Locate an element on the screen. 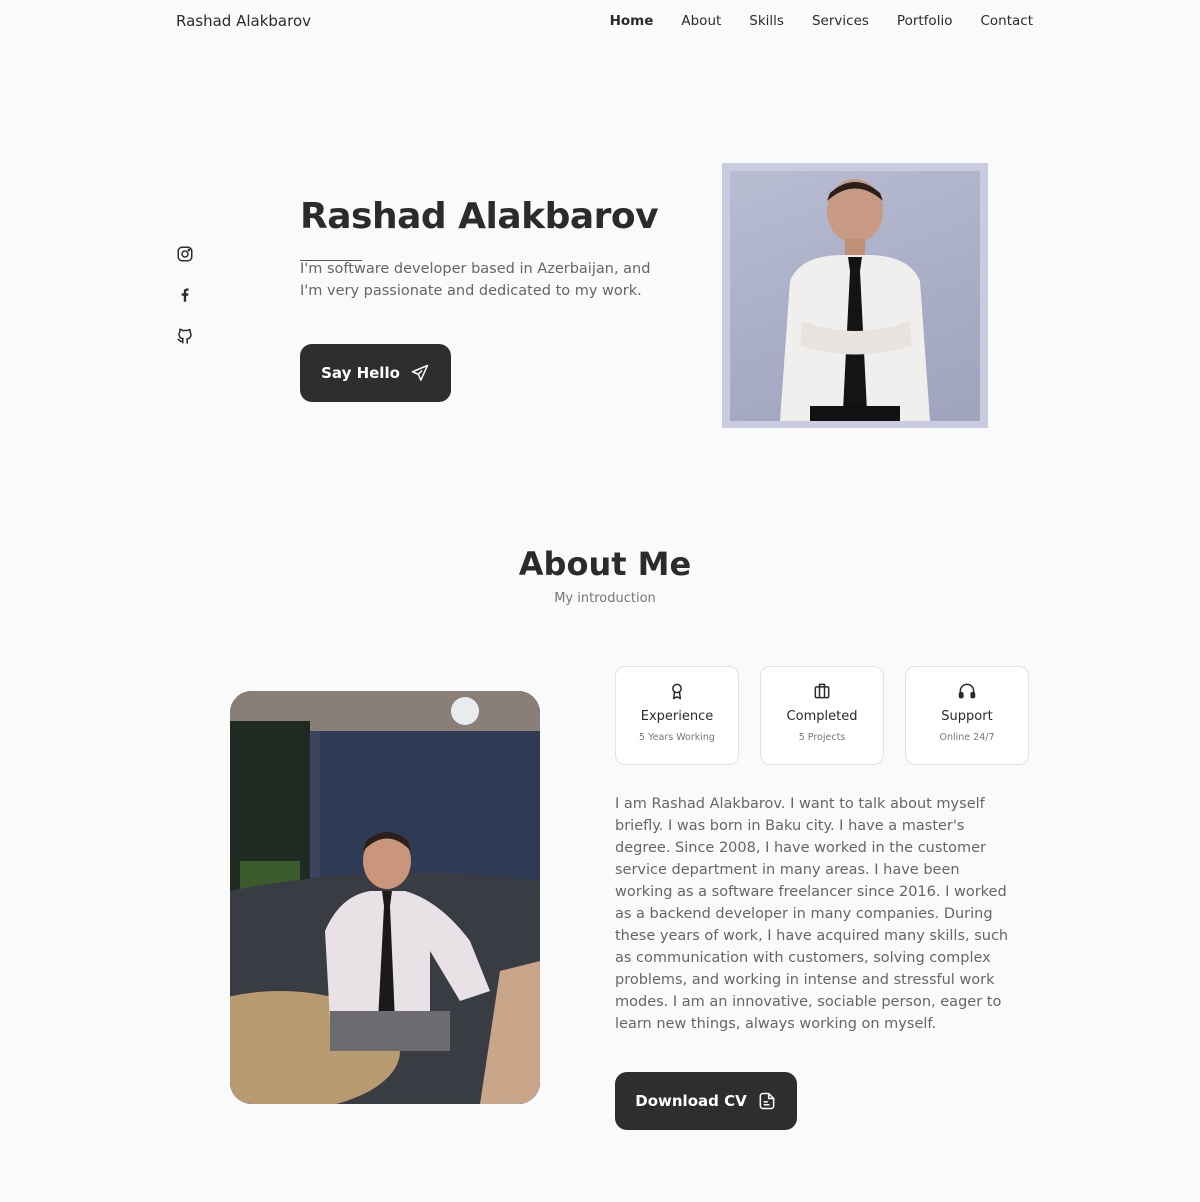 This screenshot has height=1202, width=1200. github-icon is located at coordinates (185, 336).